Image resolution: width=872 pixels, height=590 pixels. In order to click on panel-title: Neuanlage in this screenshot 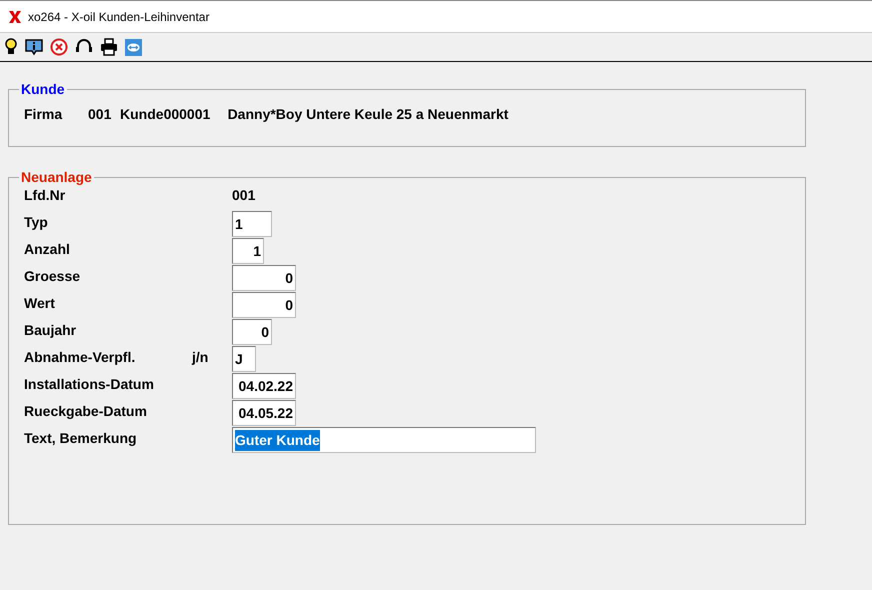, I will do `click(56, 177)`.